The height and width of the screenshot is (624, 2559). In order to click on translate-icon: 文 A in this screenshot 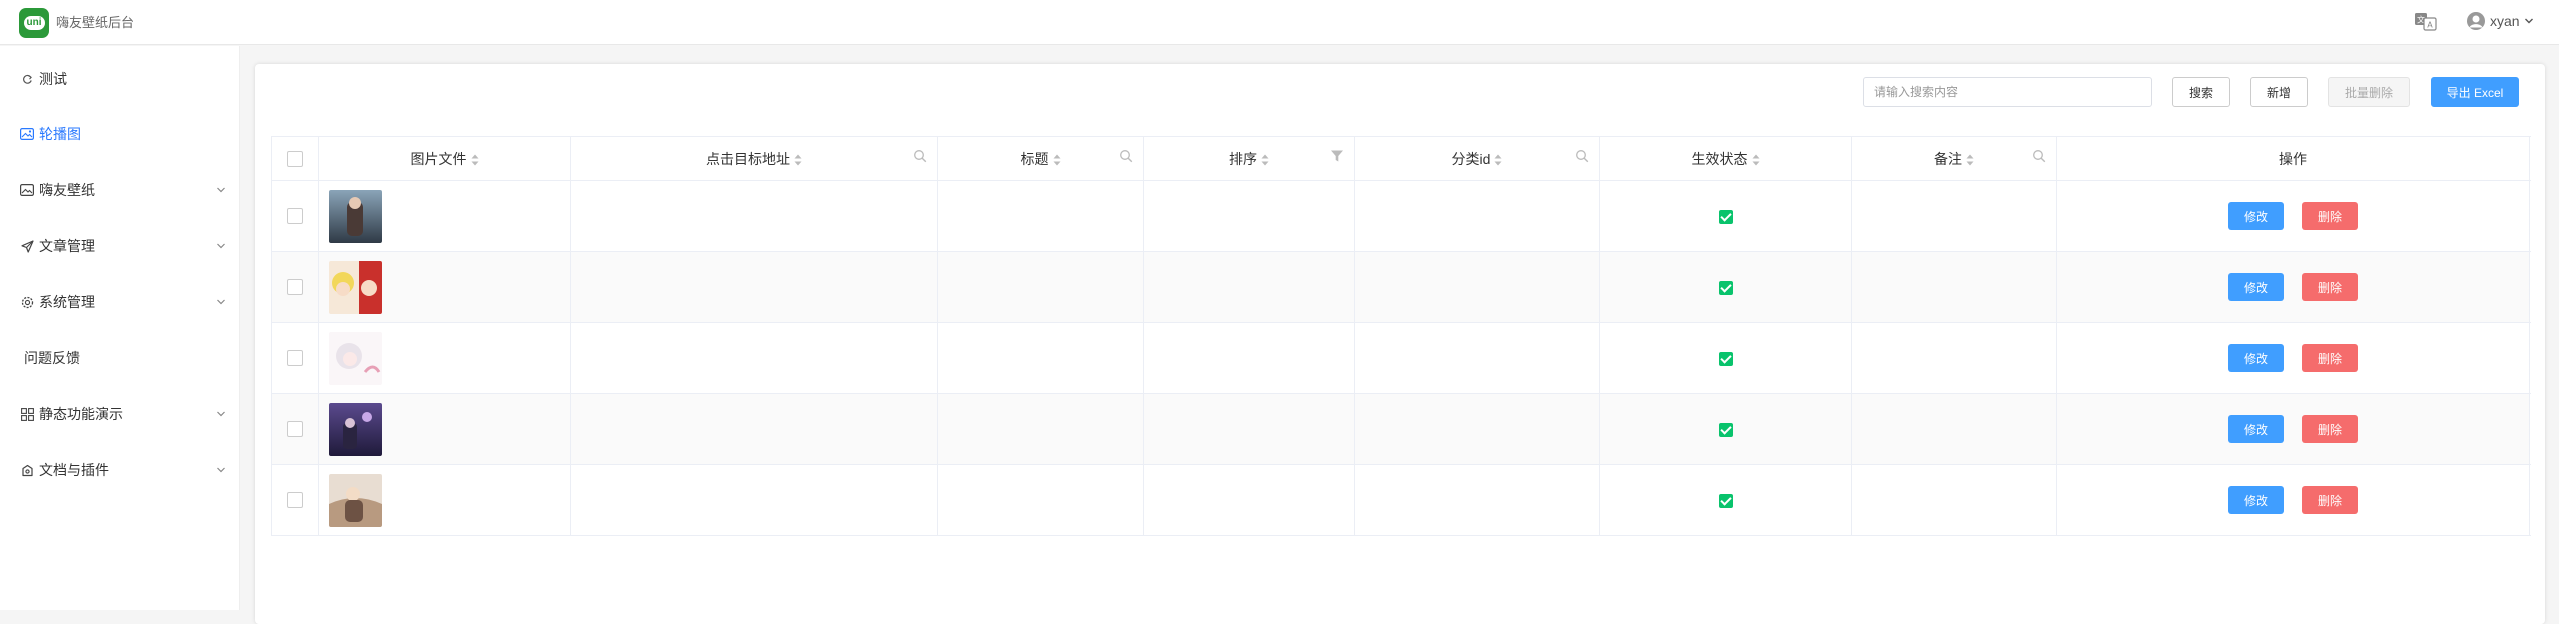, I will do `click(2426, 21)`.